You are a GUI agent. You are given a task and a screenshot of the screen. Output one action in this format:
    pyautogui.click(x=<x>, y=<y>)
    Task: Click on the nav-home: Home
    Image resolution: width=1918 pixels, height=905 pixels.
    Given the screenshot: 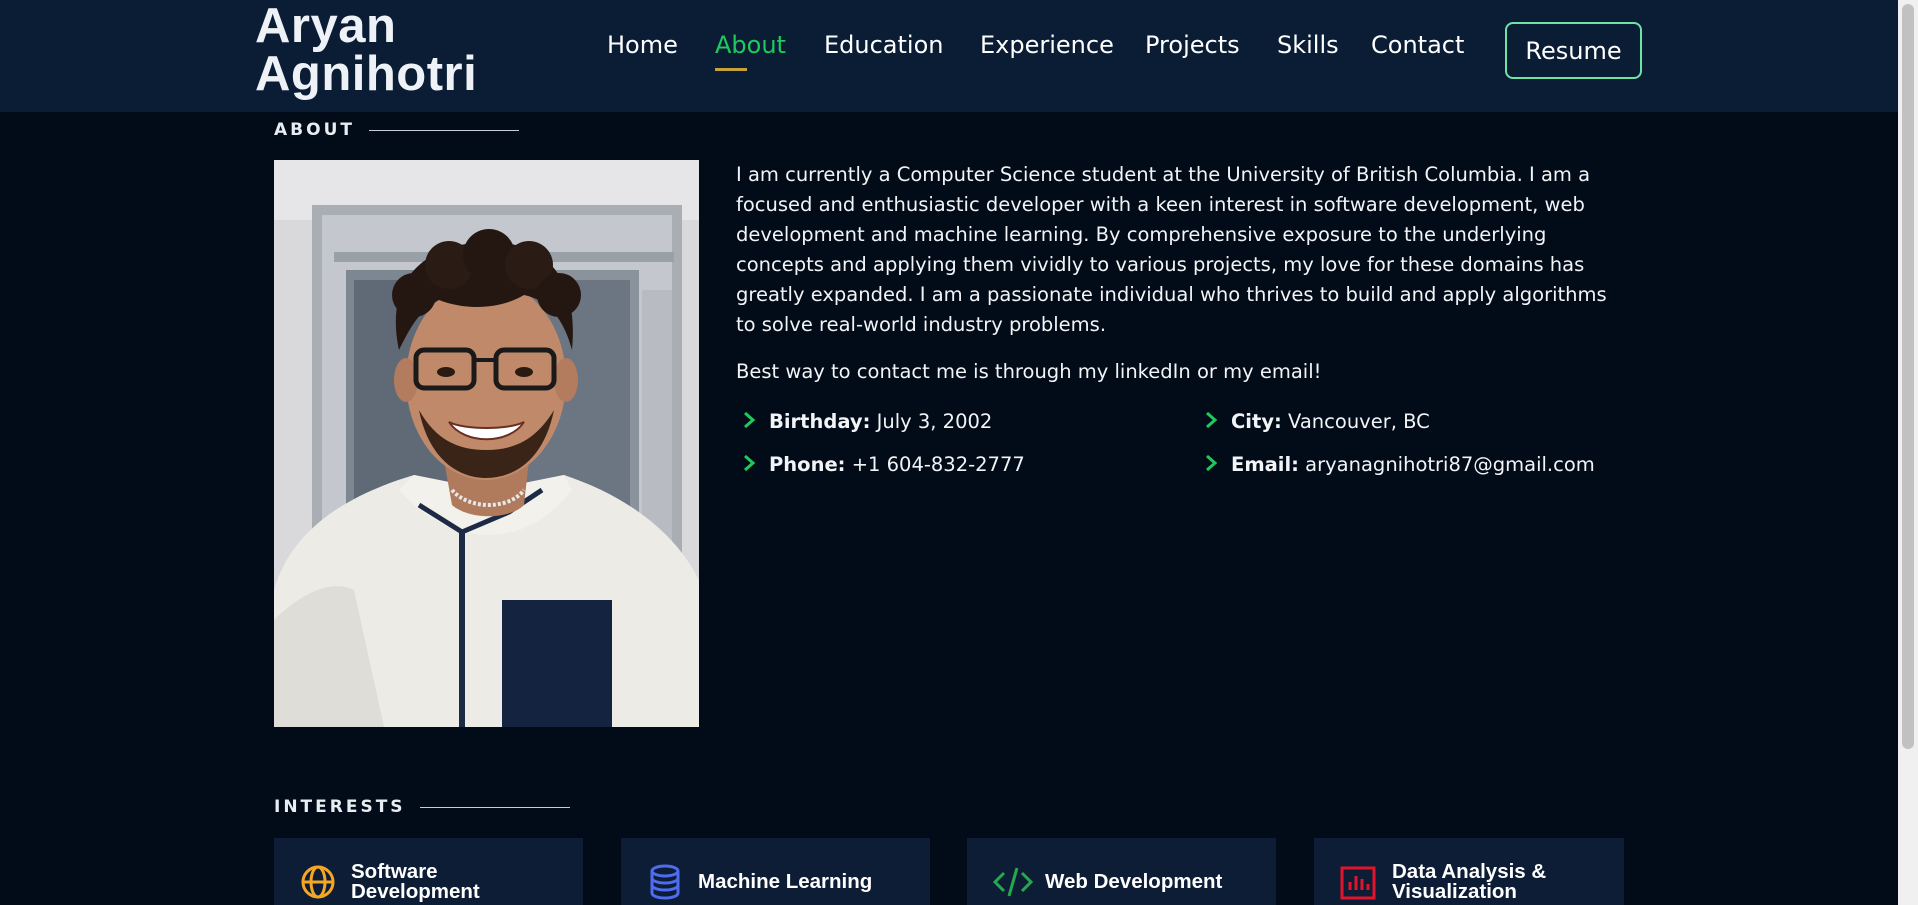 What is the action you would take?
    pyautogui.click(x=642, y=45)
    